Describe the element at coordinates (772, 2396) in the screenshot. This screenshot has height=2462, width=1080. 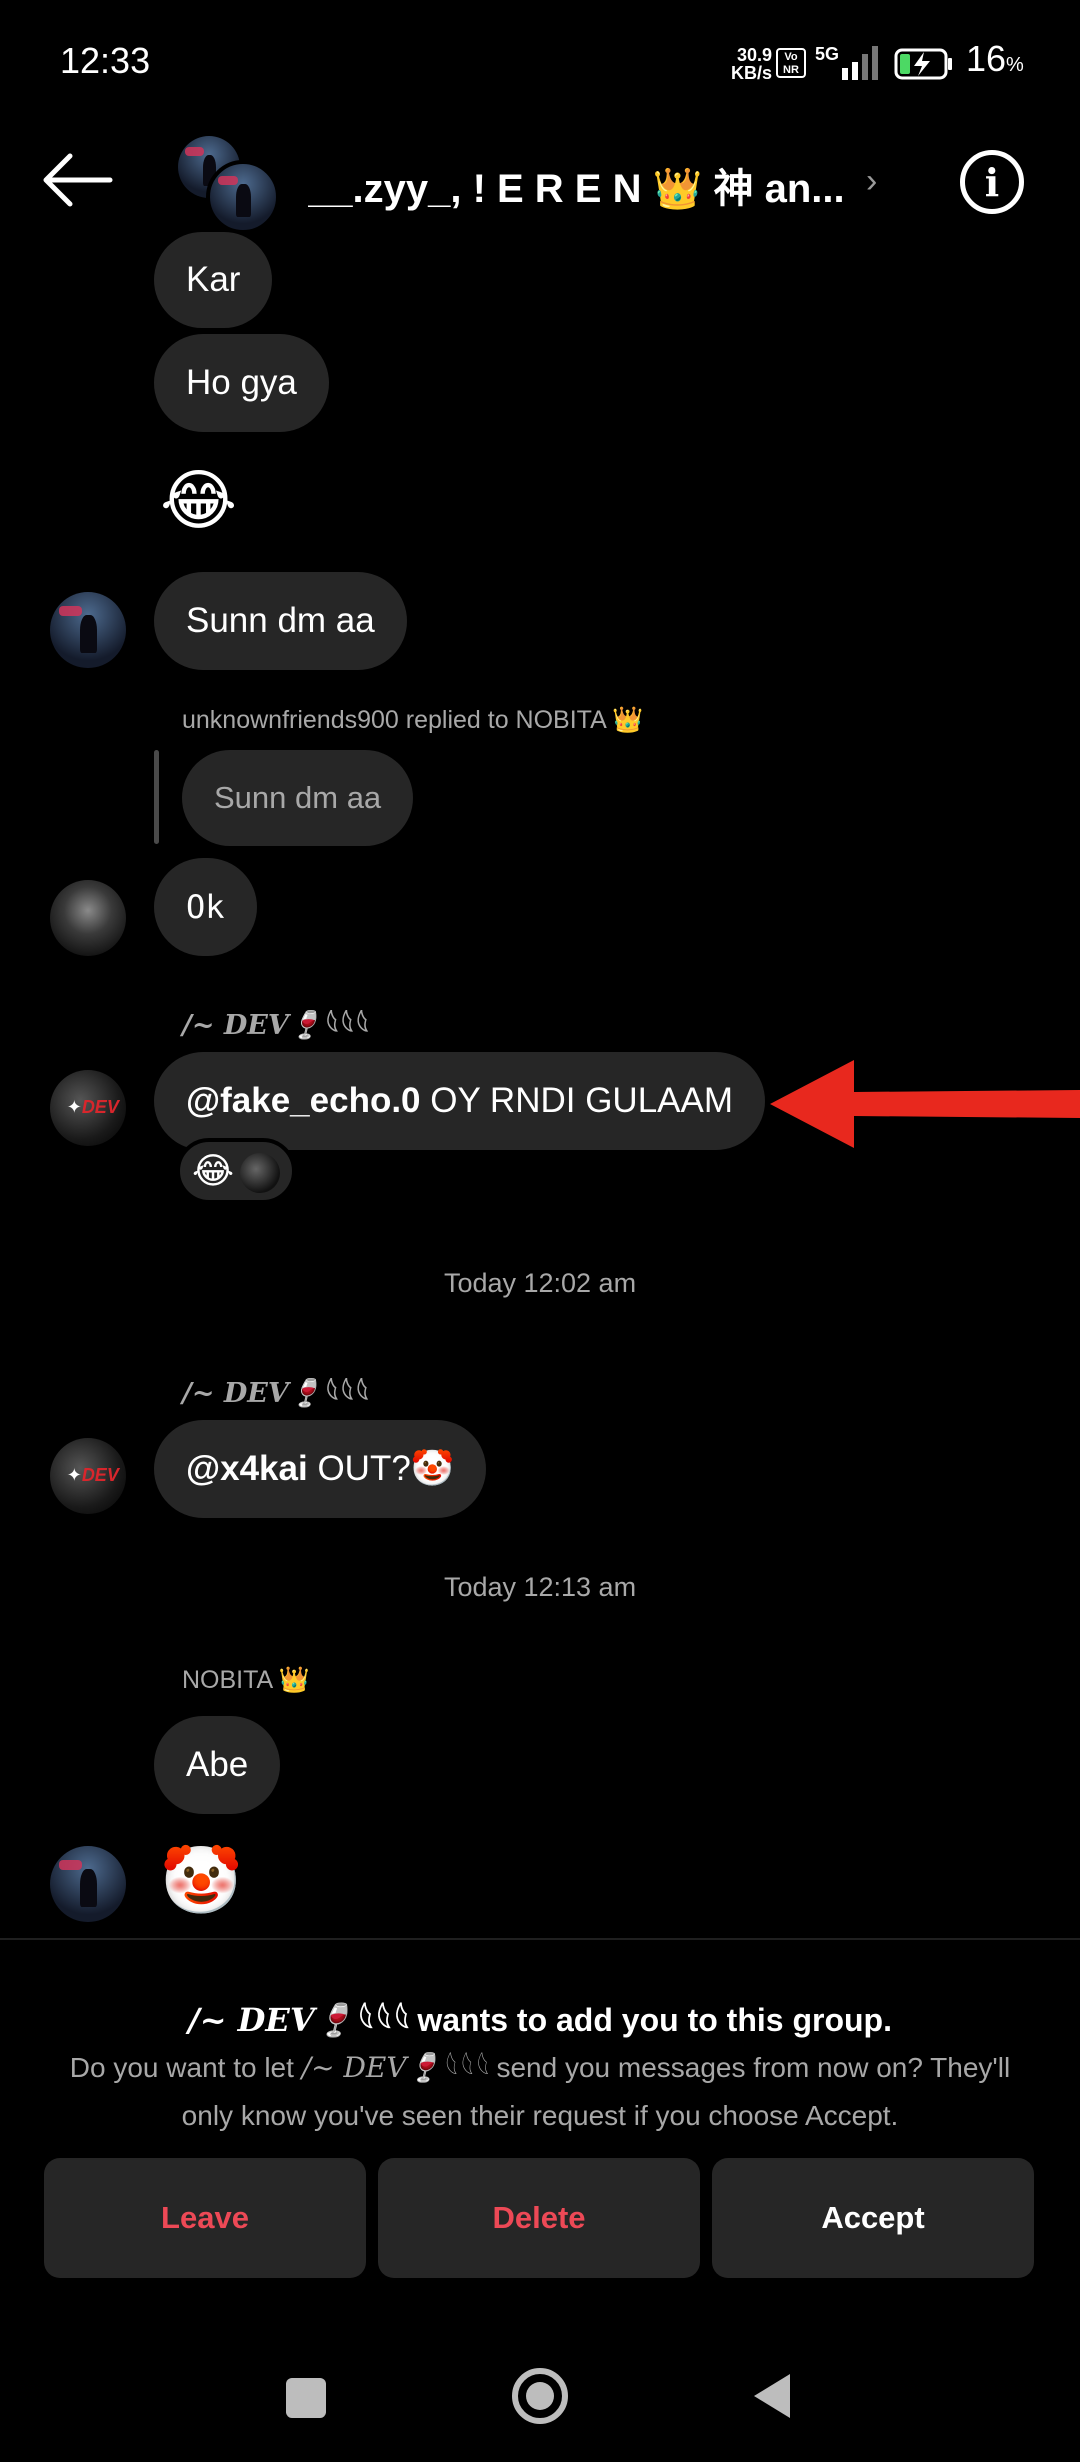
I see `back-triangle-icon` at that location.